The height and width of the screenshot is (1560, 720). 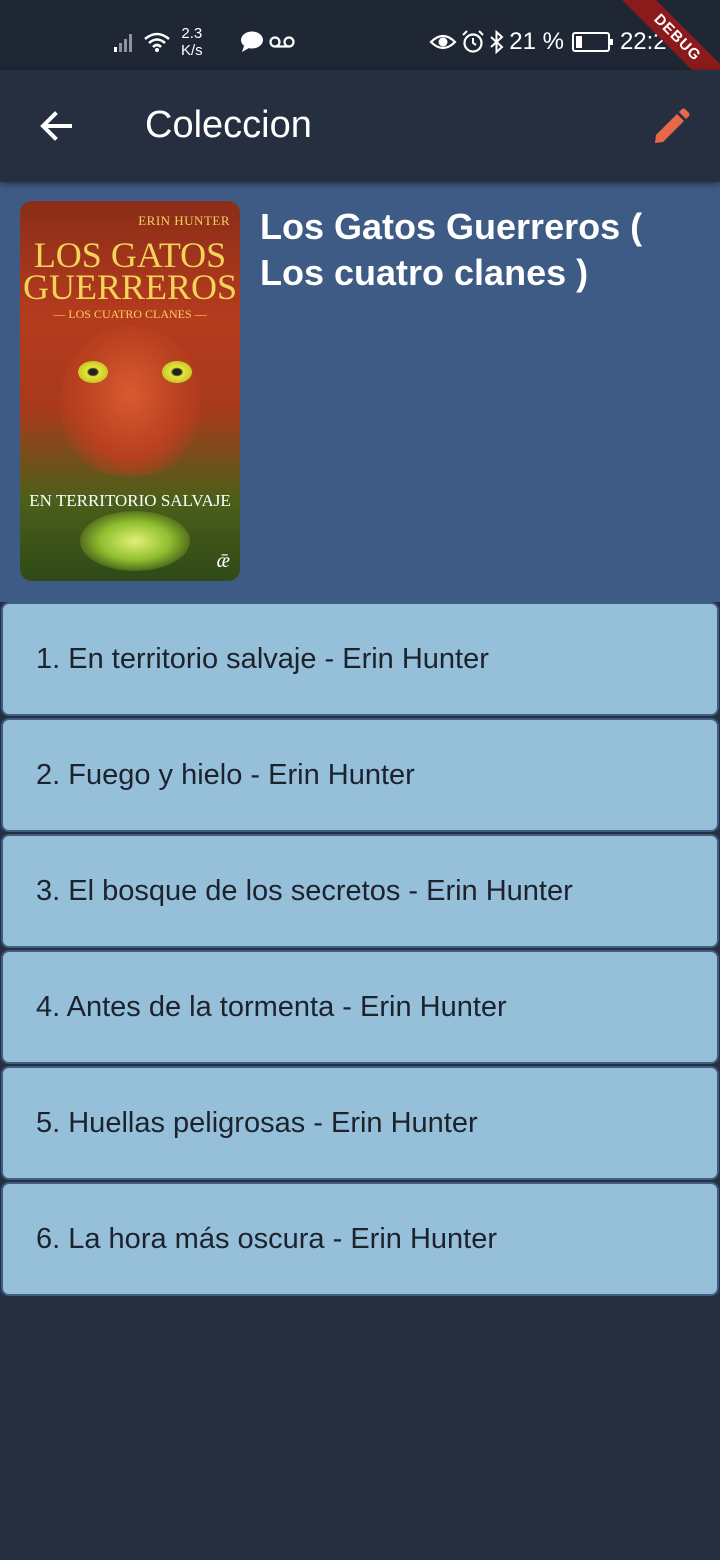 I want to click on battery-icon, so click(x=592, y=42).